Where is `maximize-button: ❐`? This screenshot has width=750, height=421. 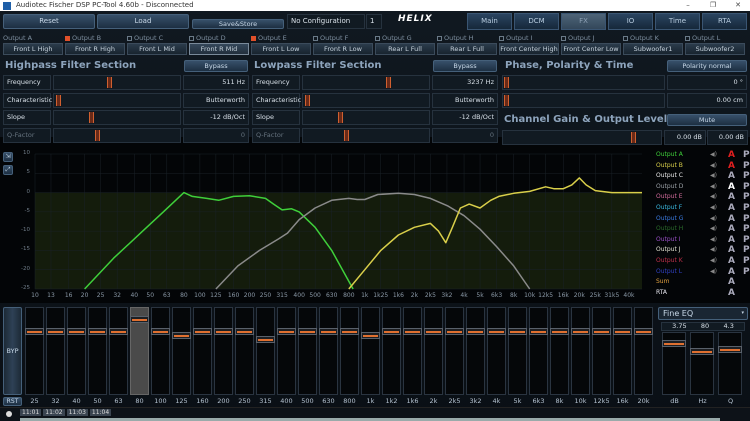 maximize-button: ❐ is located at coordinates (713, 5).